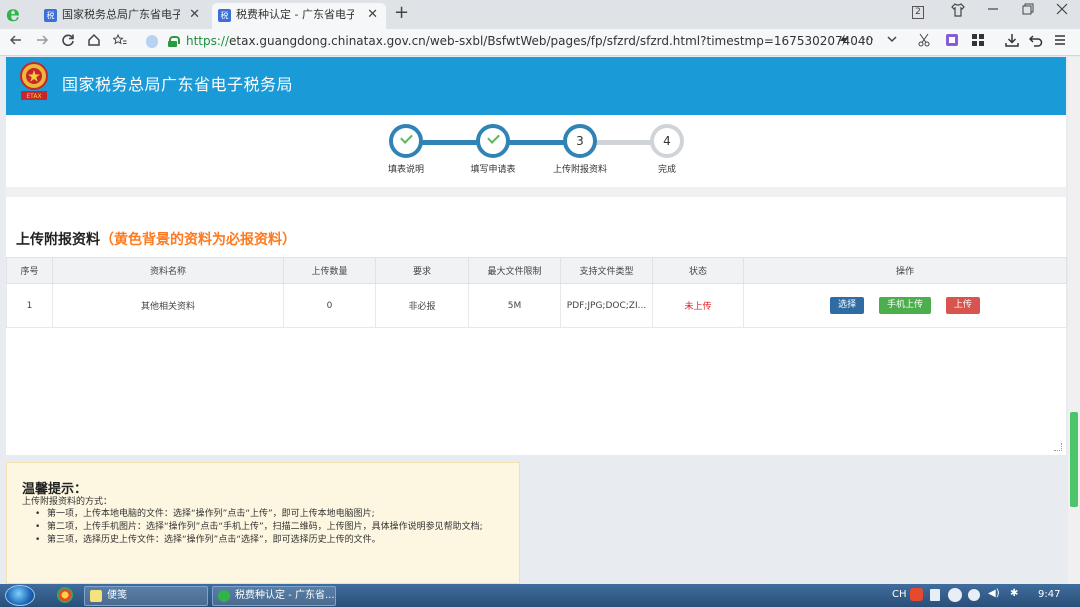 This screenshot has height=607, width=1080. Describe the element at coordinates (905, 270) in the screenshot. I see `col-header-actions: 操作` at that location.